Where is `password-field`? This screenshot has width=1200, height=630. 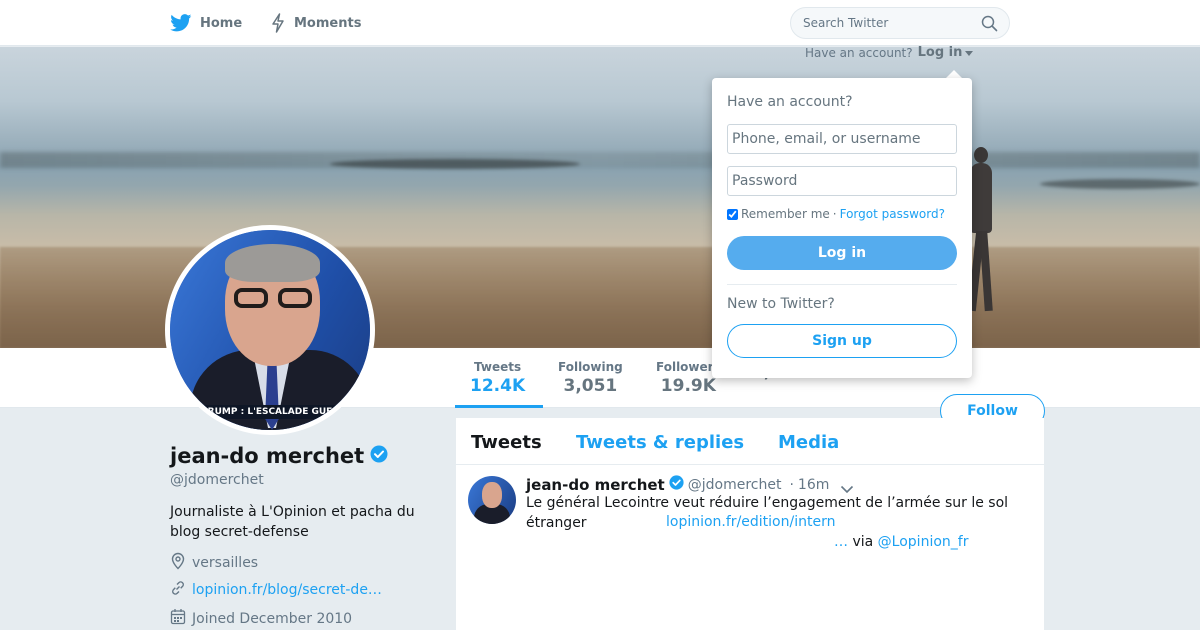
password-field is located at coordinates (842, 181).